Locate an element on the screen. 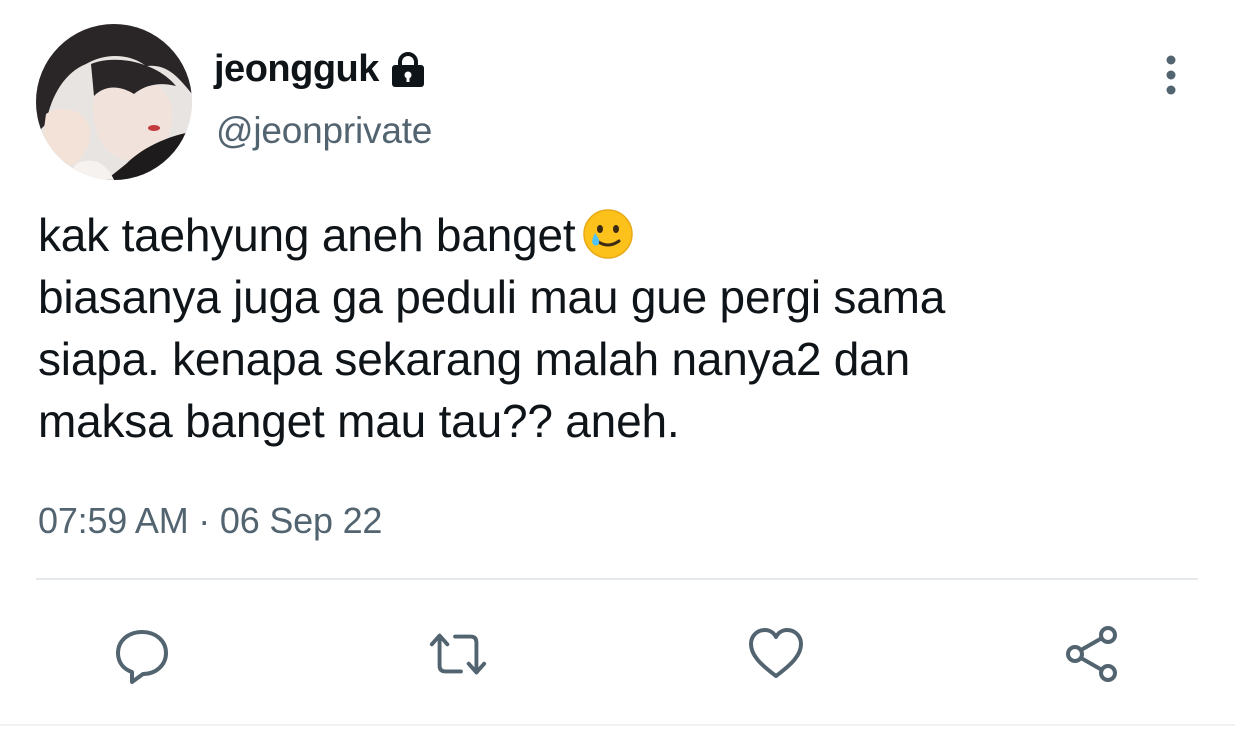 This screenshot has width=1235, height=744. timestamp: 07:59 AM · 06 Sep 22 is located at coordinates (210, 521).